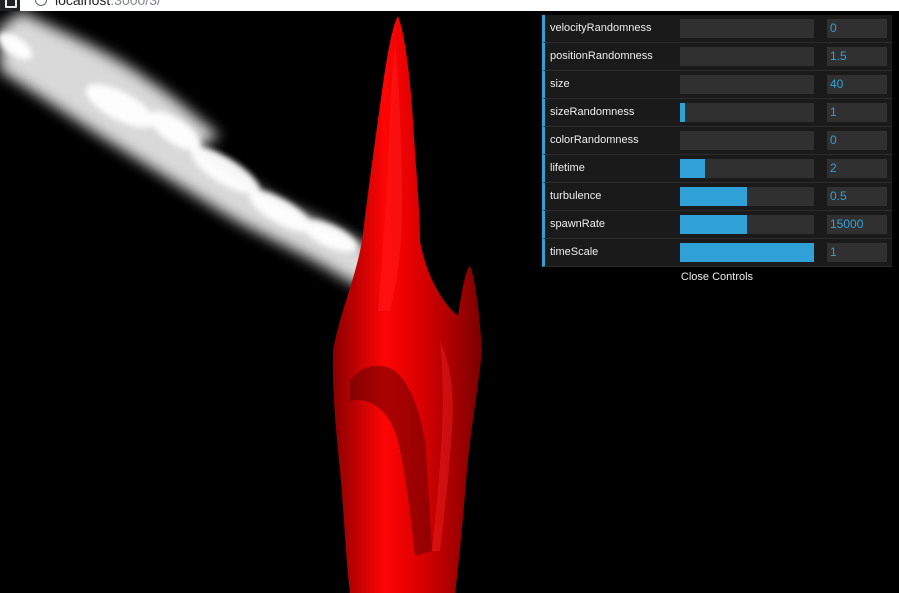 This screenshot has width=899, height=593. Describe the element at coordinates (449, 5) in the screenshot. I see `browser-address-bar: localhost:3000/3/` at that location.